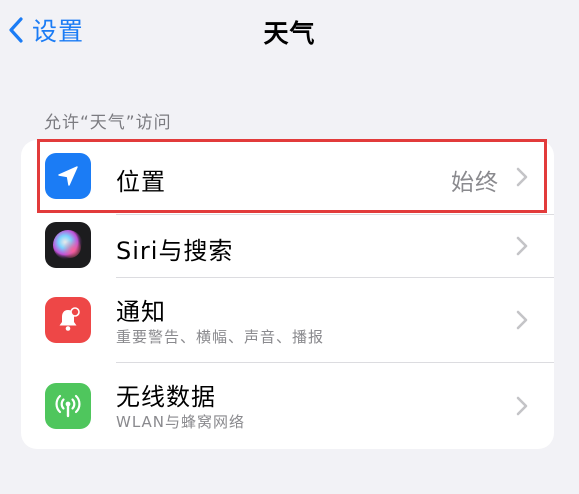  What do you see at coordinates (166, 397) in the screenshot?
I see `wireless-data-label: 无线数据` at bounding box center [166, 397].